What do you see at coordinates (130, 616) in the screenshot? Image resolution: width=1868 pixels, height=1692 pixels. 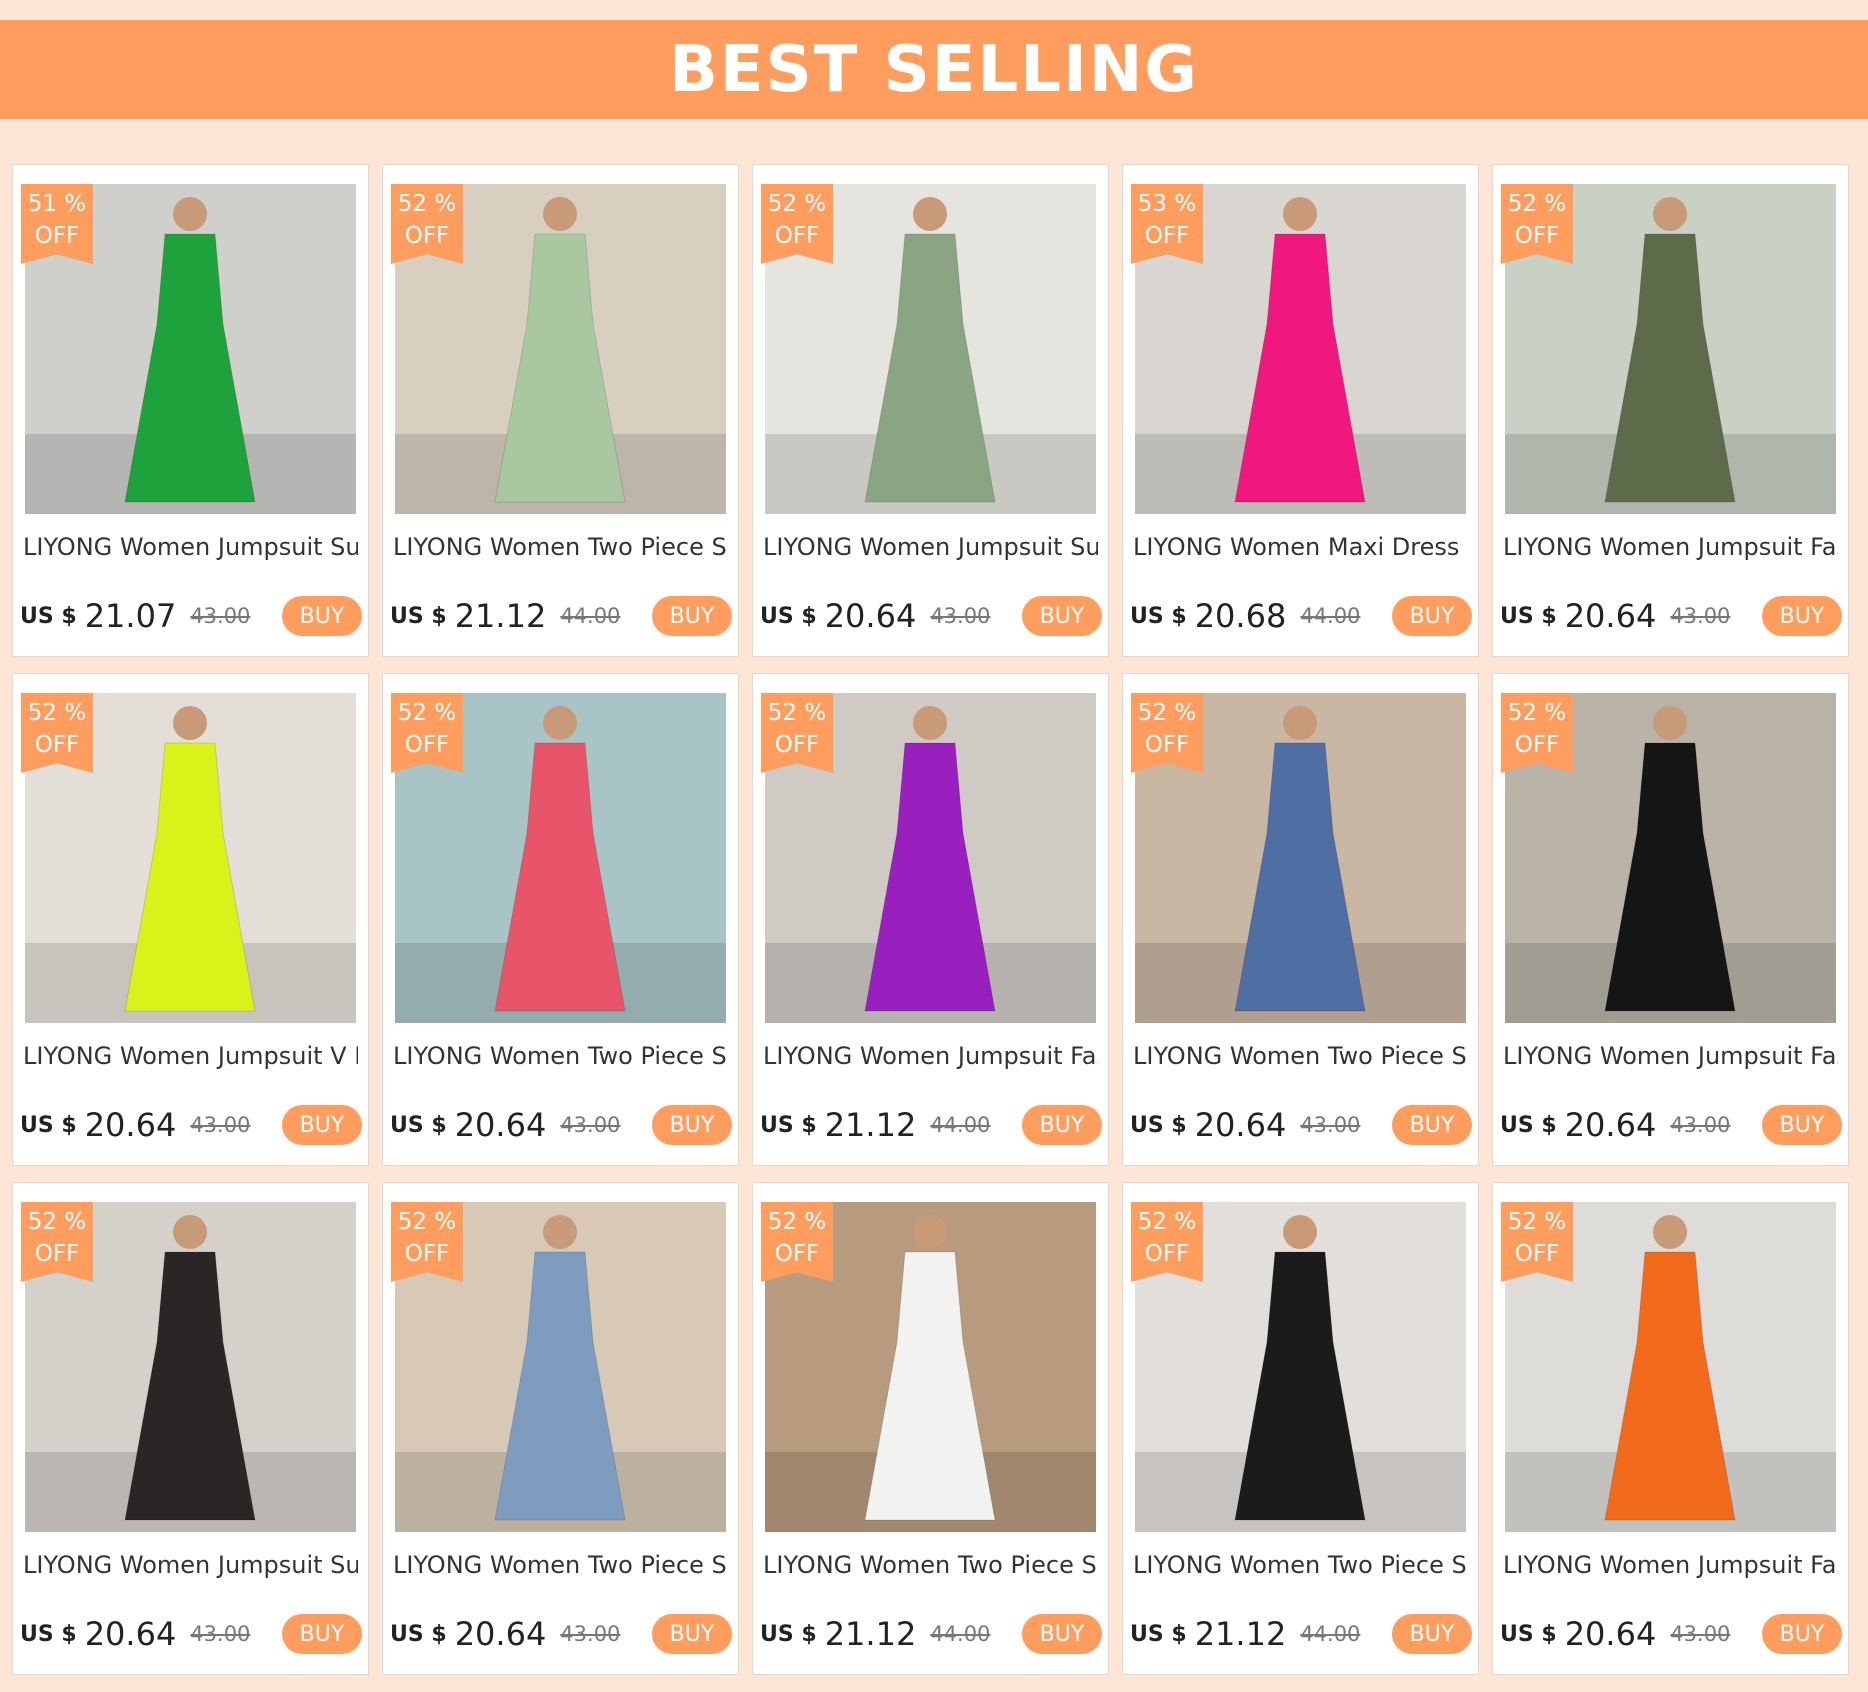 I see `sale-price: 21.07` at bounding box center [130, 616].